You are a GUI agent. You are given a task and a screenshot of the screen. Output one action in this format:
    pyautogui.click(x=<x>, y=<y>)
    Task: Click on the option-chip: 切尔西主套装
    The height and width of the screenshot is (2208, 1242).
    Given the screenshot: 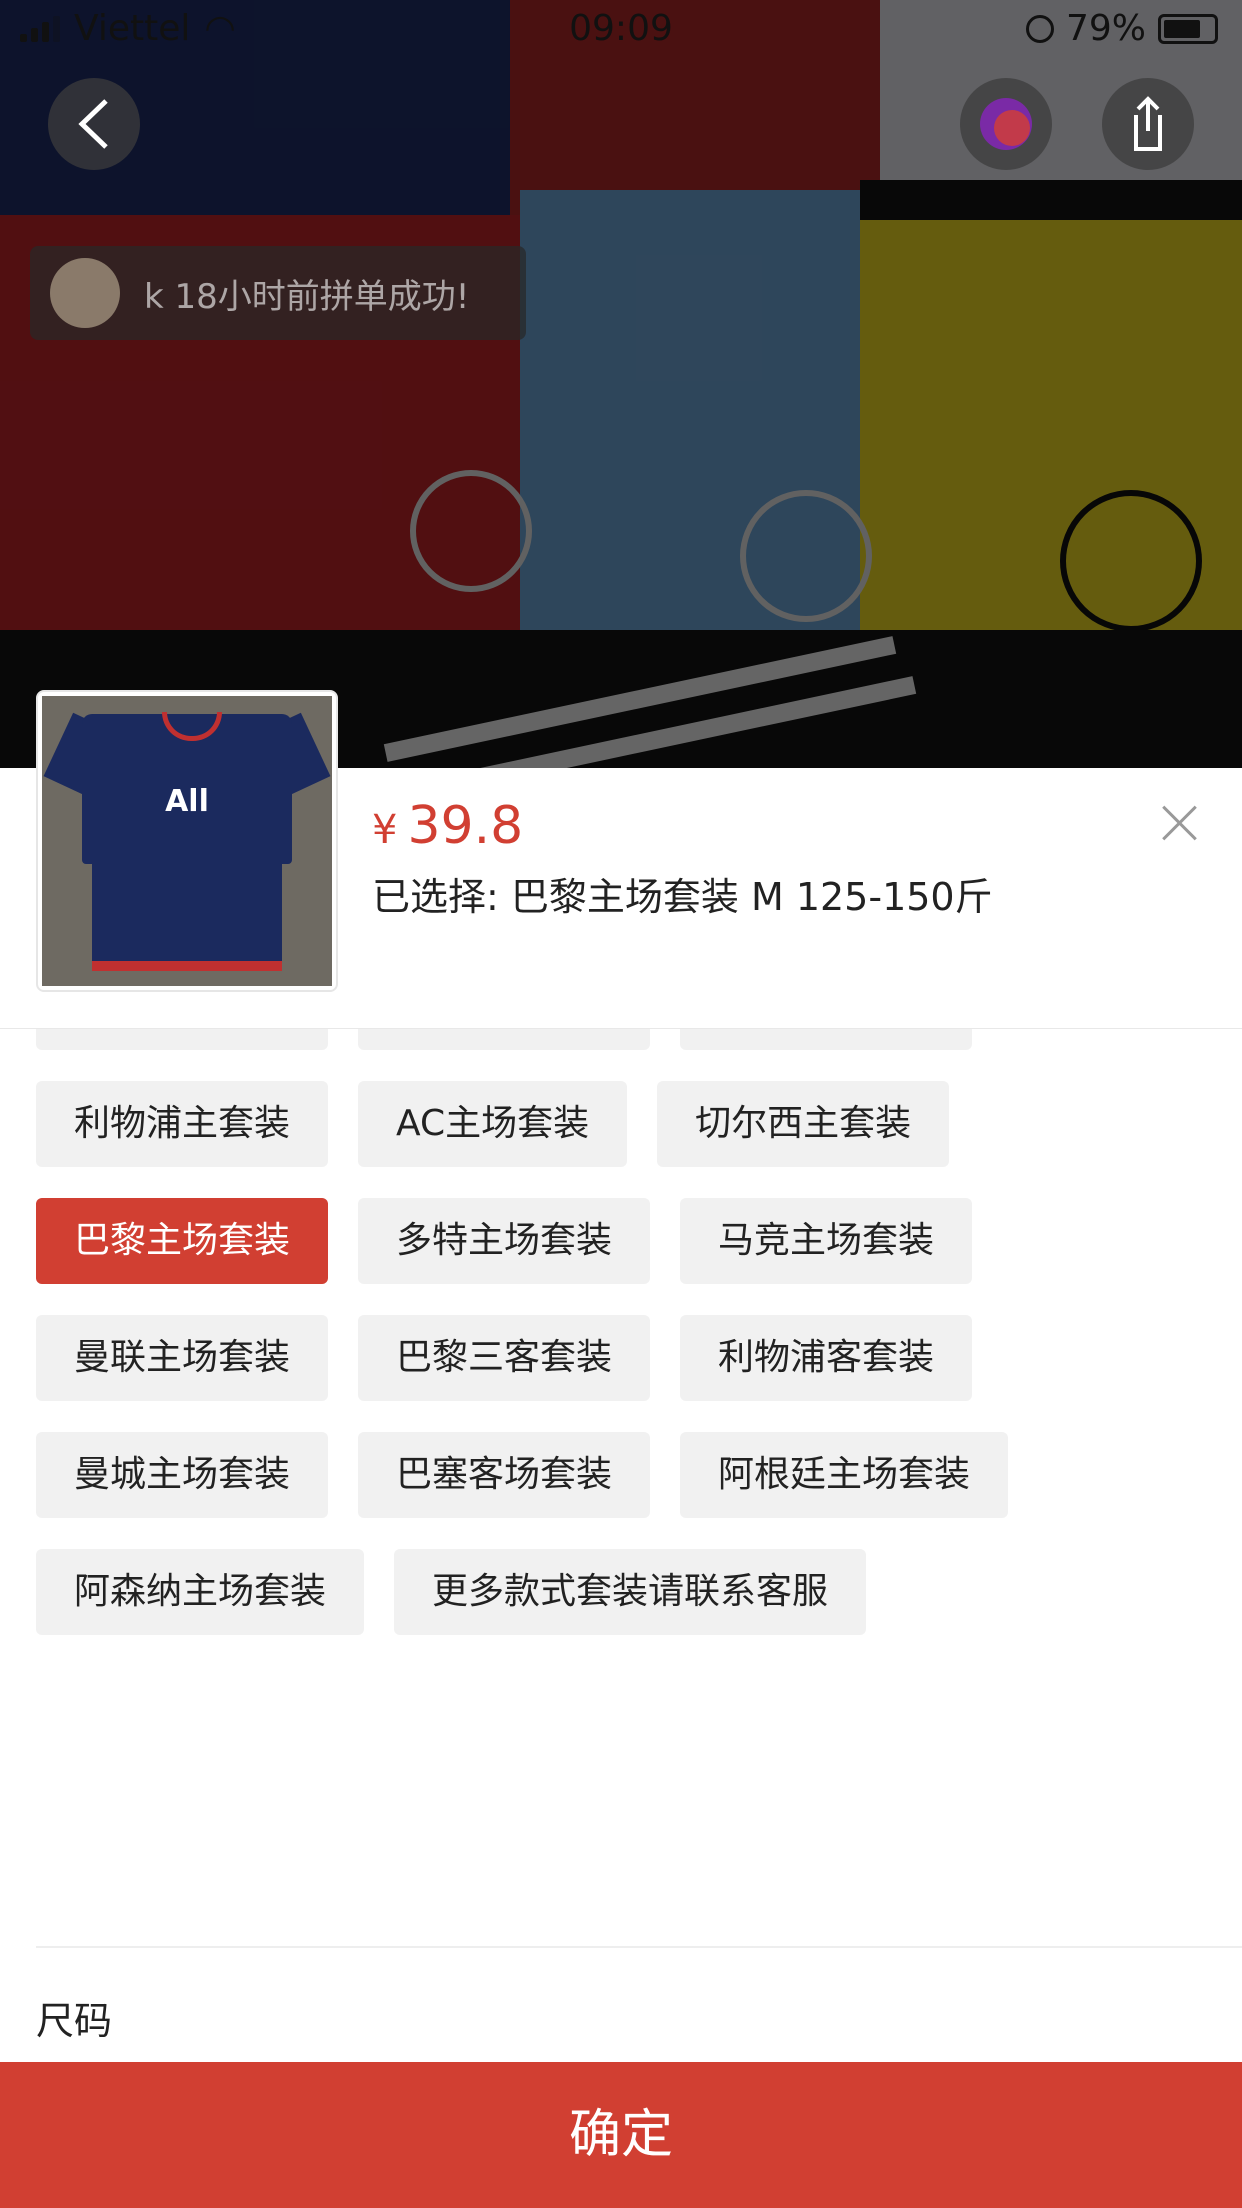 What is the action you would take?
    pyautogui.click(x=803, y=1124)
    